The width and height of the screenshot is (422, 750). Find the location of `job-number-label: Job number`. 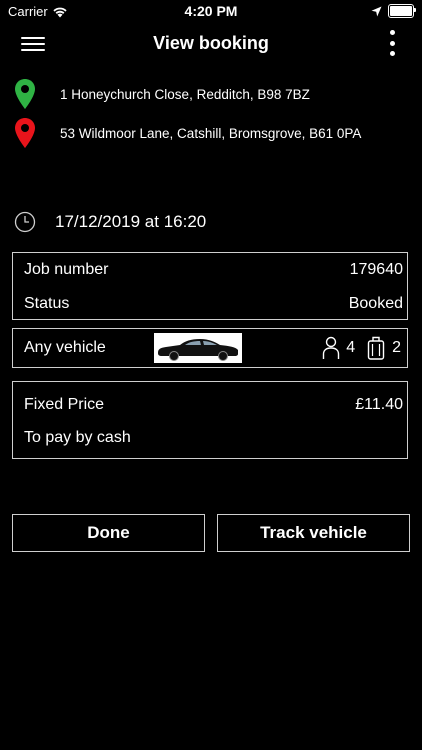

job-number-label: Job number is located at coordinates (66, 269).